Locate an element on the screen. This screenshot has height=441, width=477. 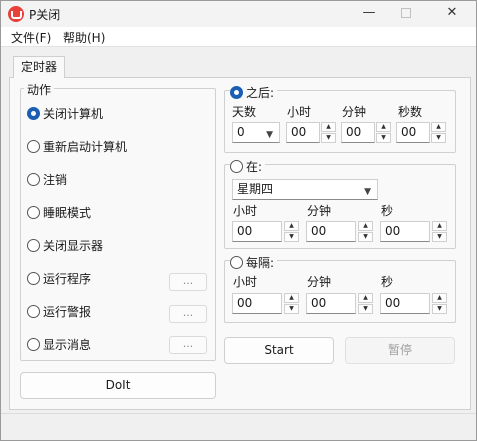
radio-after-label: 之后: is located at coordinates (260, 92).